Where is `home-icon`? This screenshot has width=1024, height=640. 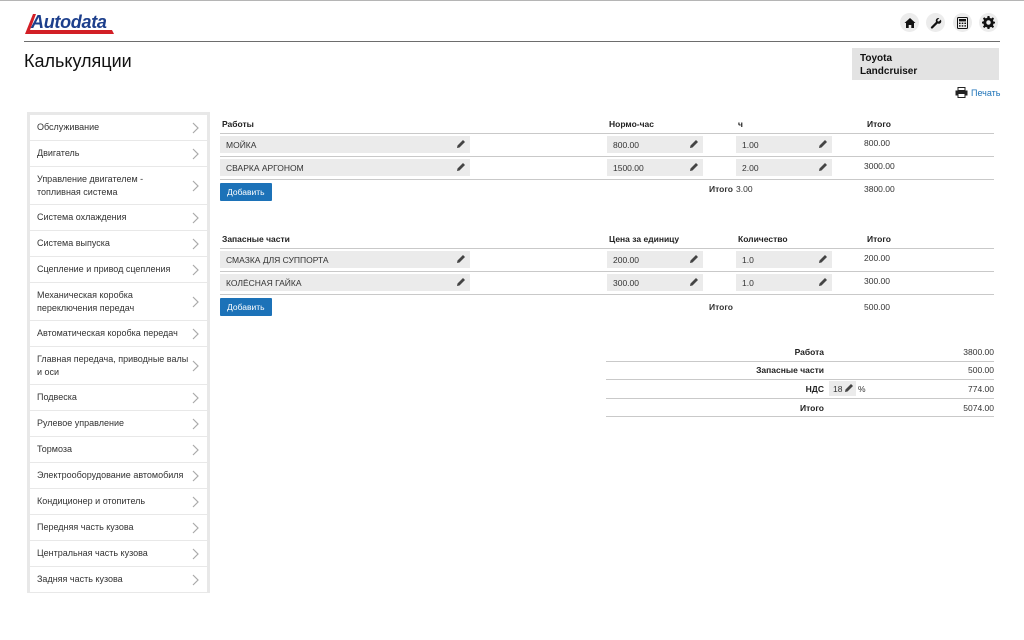 home-icon is located at coordinates (909, 22).